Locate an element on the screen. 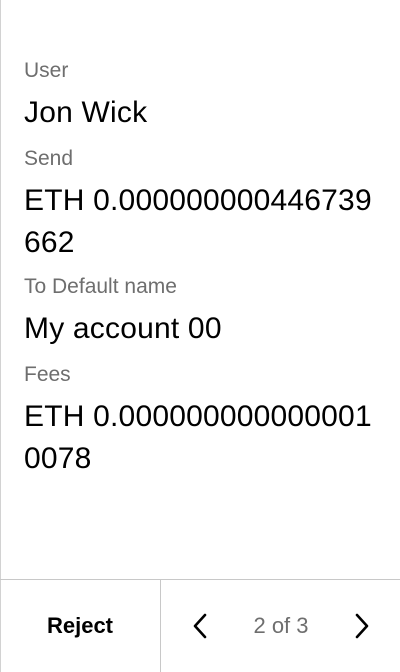 Image resolution: width=400 pixels, height=672 pixels. chevron-right-icon is located at coordinates (362, 626).